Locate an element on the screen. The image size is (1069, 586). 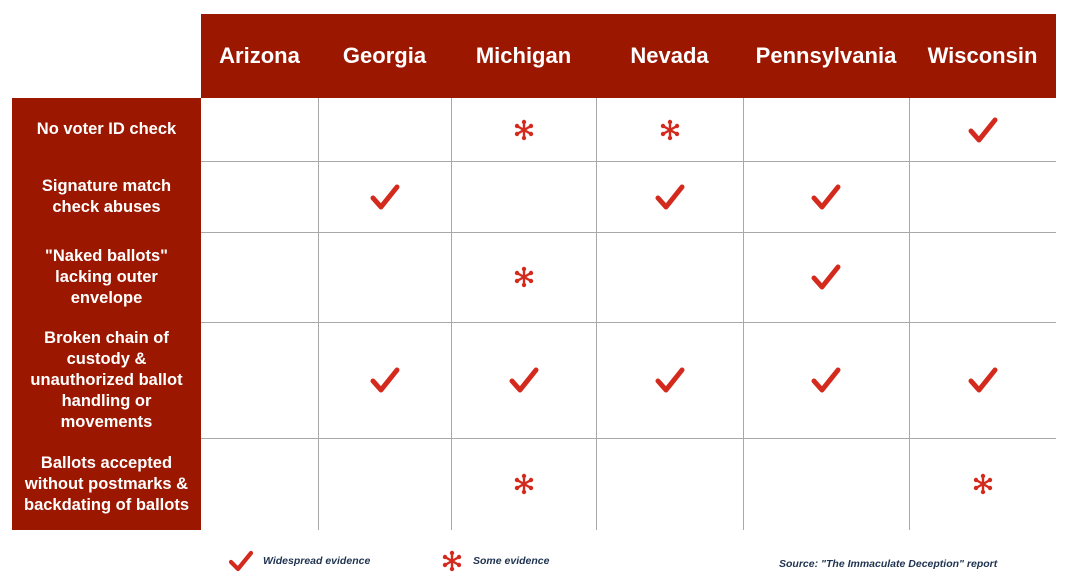
row-header: "Naked ballots" lacking outer envelope is located at coordinates (106, 277).